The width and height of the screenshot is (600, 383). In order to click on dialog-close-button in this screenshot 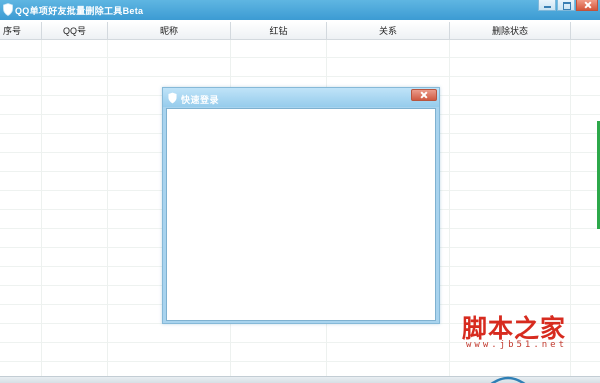, I will do `click(424, 95)`.